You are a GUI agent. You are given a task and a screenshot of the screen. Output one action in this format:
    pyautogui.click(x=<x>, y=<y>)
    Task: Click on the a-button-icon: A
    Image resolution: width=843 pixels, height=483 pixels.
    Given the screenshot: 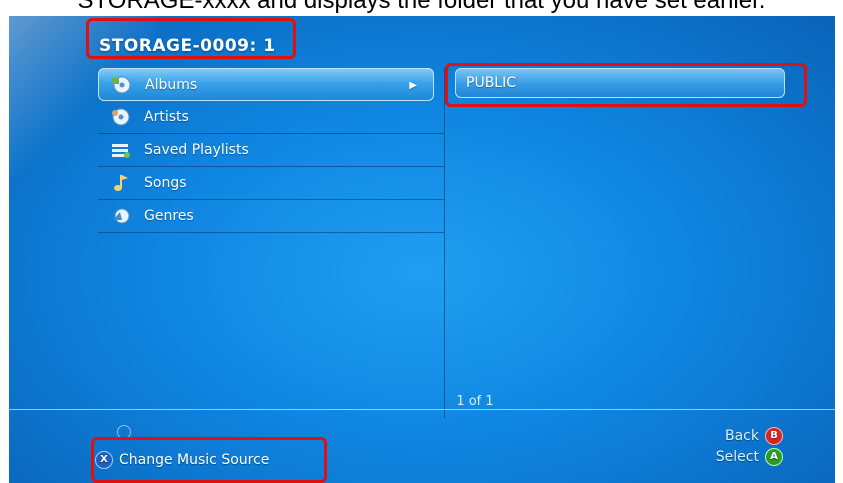 What is the action you would take?
    pyautogui.click(x=774, y=457)
    